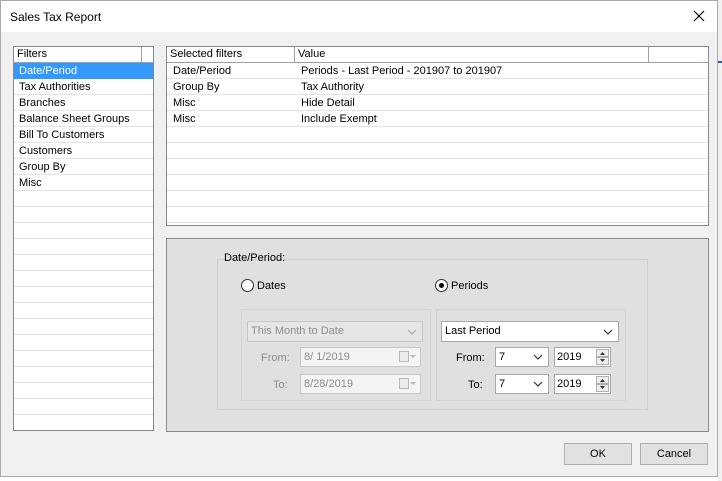 The height and width of the screenshot is (481, 722). I want to click on selected-filters-column-header: Selected filters, so click(231, 54).